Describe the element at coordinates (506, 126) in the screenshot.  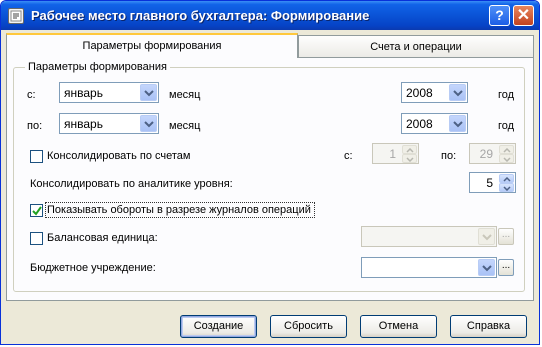
I see `to-year-label: год` at that location.